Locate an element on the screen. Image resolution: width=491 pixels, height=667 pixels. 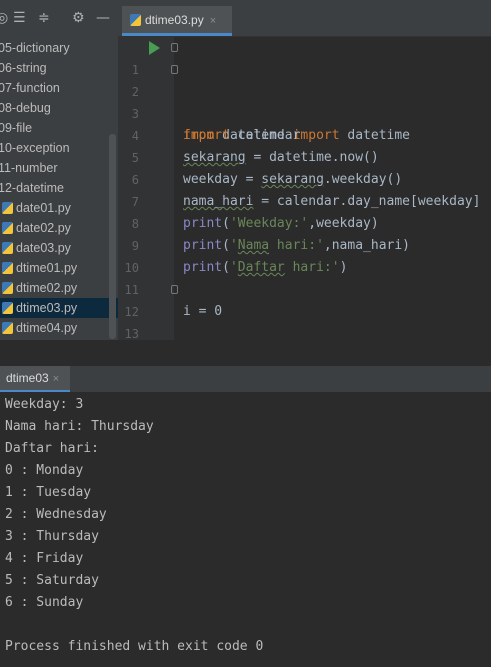
tree-item-label: 05-dictionary is located at coordinates (35, 48).